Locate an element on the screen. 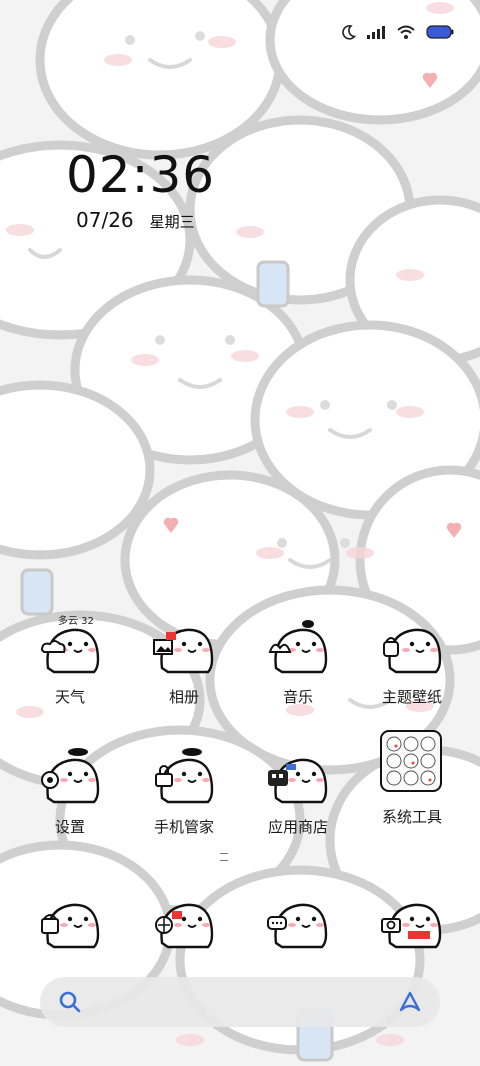 The image size is (480, 1066). status-bar is located at coordinates (397, 32).